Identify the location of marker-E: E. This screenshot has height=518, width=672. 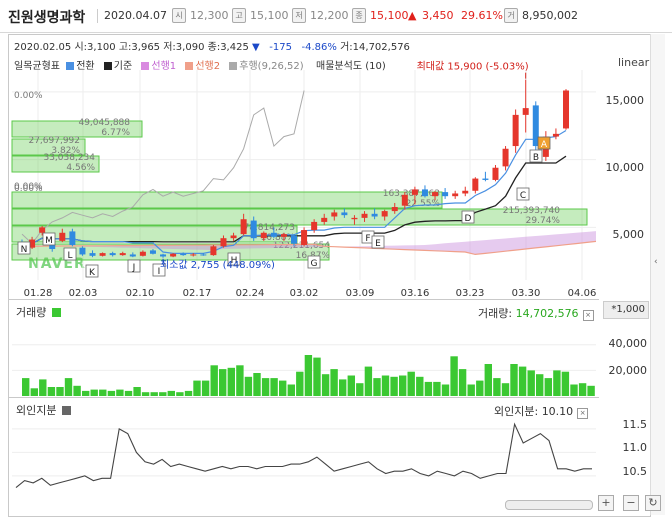
(378, 242).